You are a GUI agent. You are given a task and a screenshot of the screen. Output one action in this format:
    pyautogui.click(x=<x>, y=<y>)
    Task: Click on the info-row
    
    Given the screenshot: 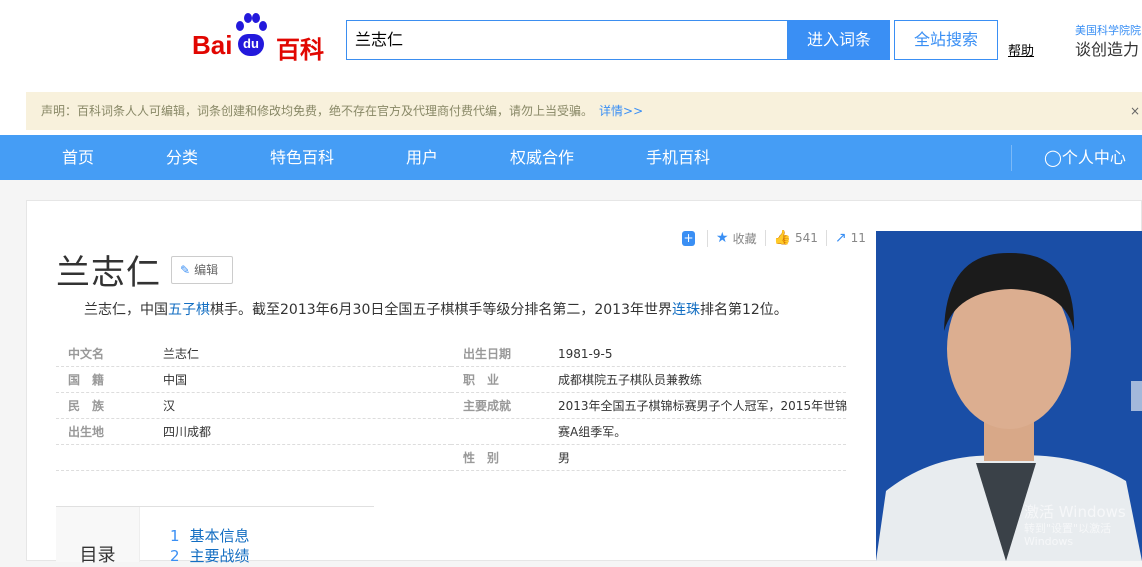 What is the action you would take?
    pyautogui.click(x=253, y=458)
    